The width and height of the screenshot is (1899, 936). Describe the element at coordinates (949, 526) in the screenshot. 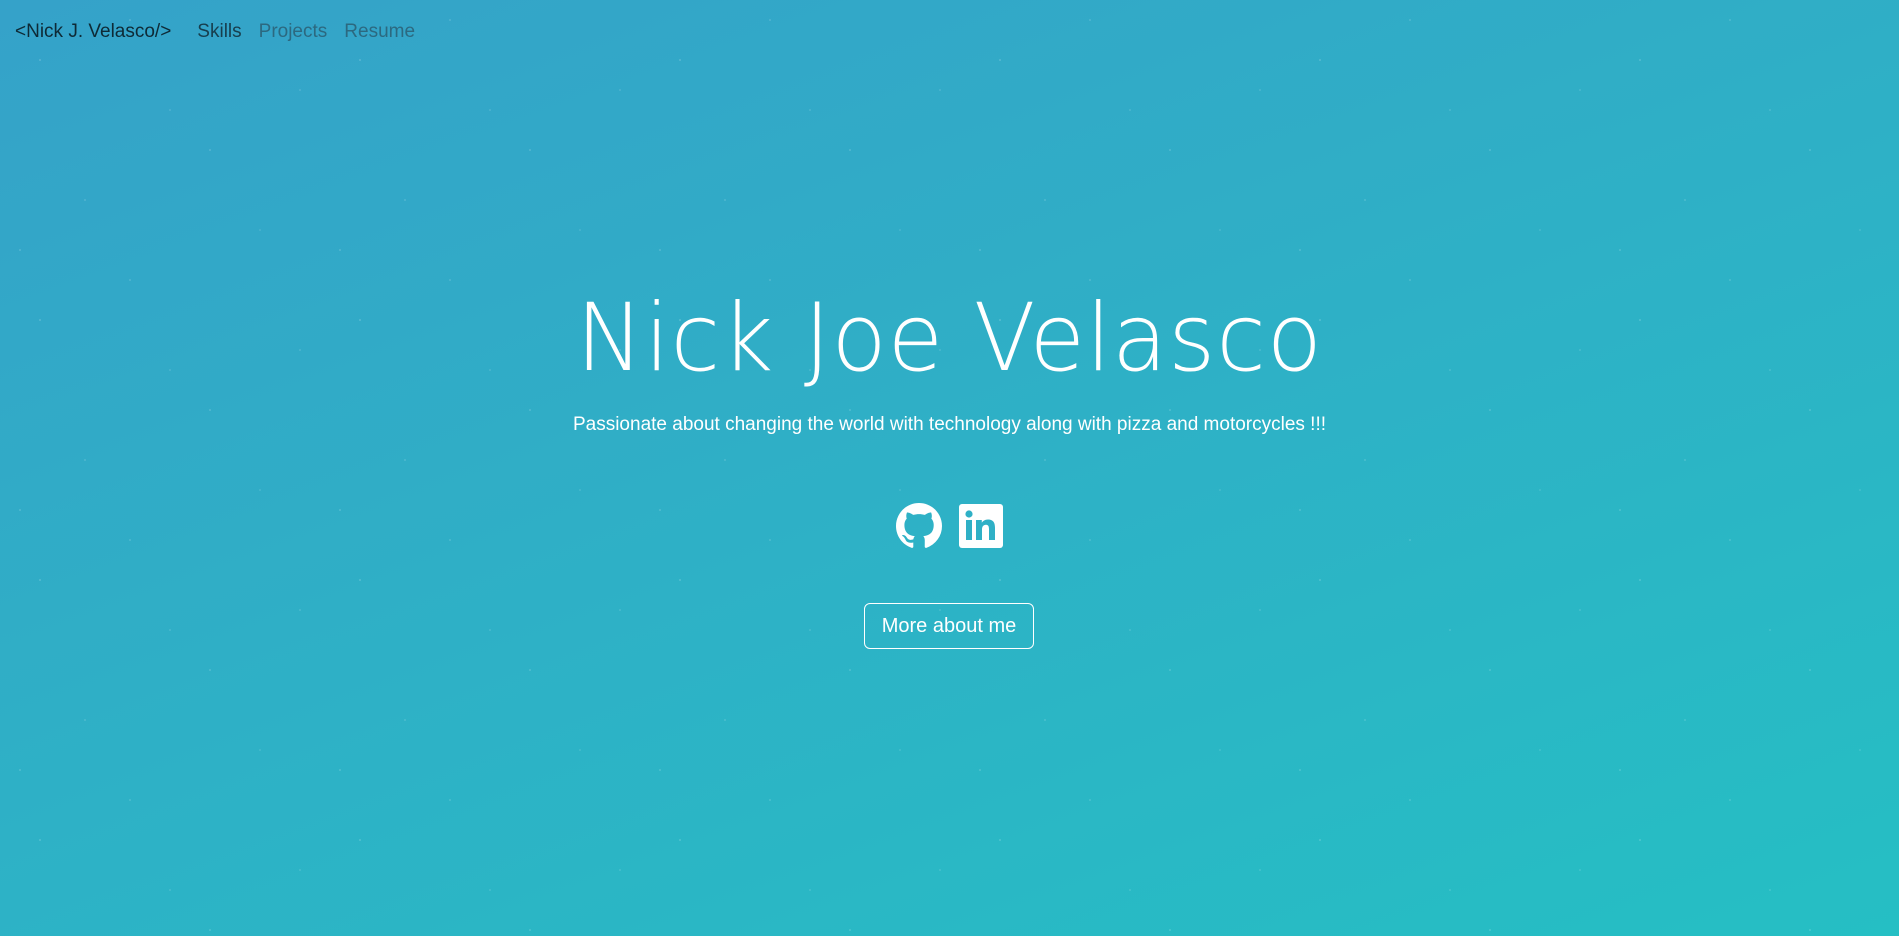

I see `social-links` at that location.